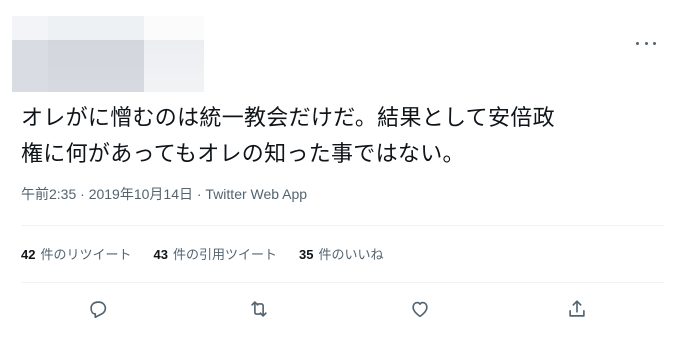  What do you see at coordinates (243, 154) in the screenshot?
I see `tweet-text-line-2: 権に何があってもオレの知った事ではない。` at bounding box center [243, 154].